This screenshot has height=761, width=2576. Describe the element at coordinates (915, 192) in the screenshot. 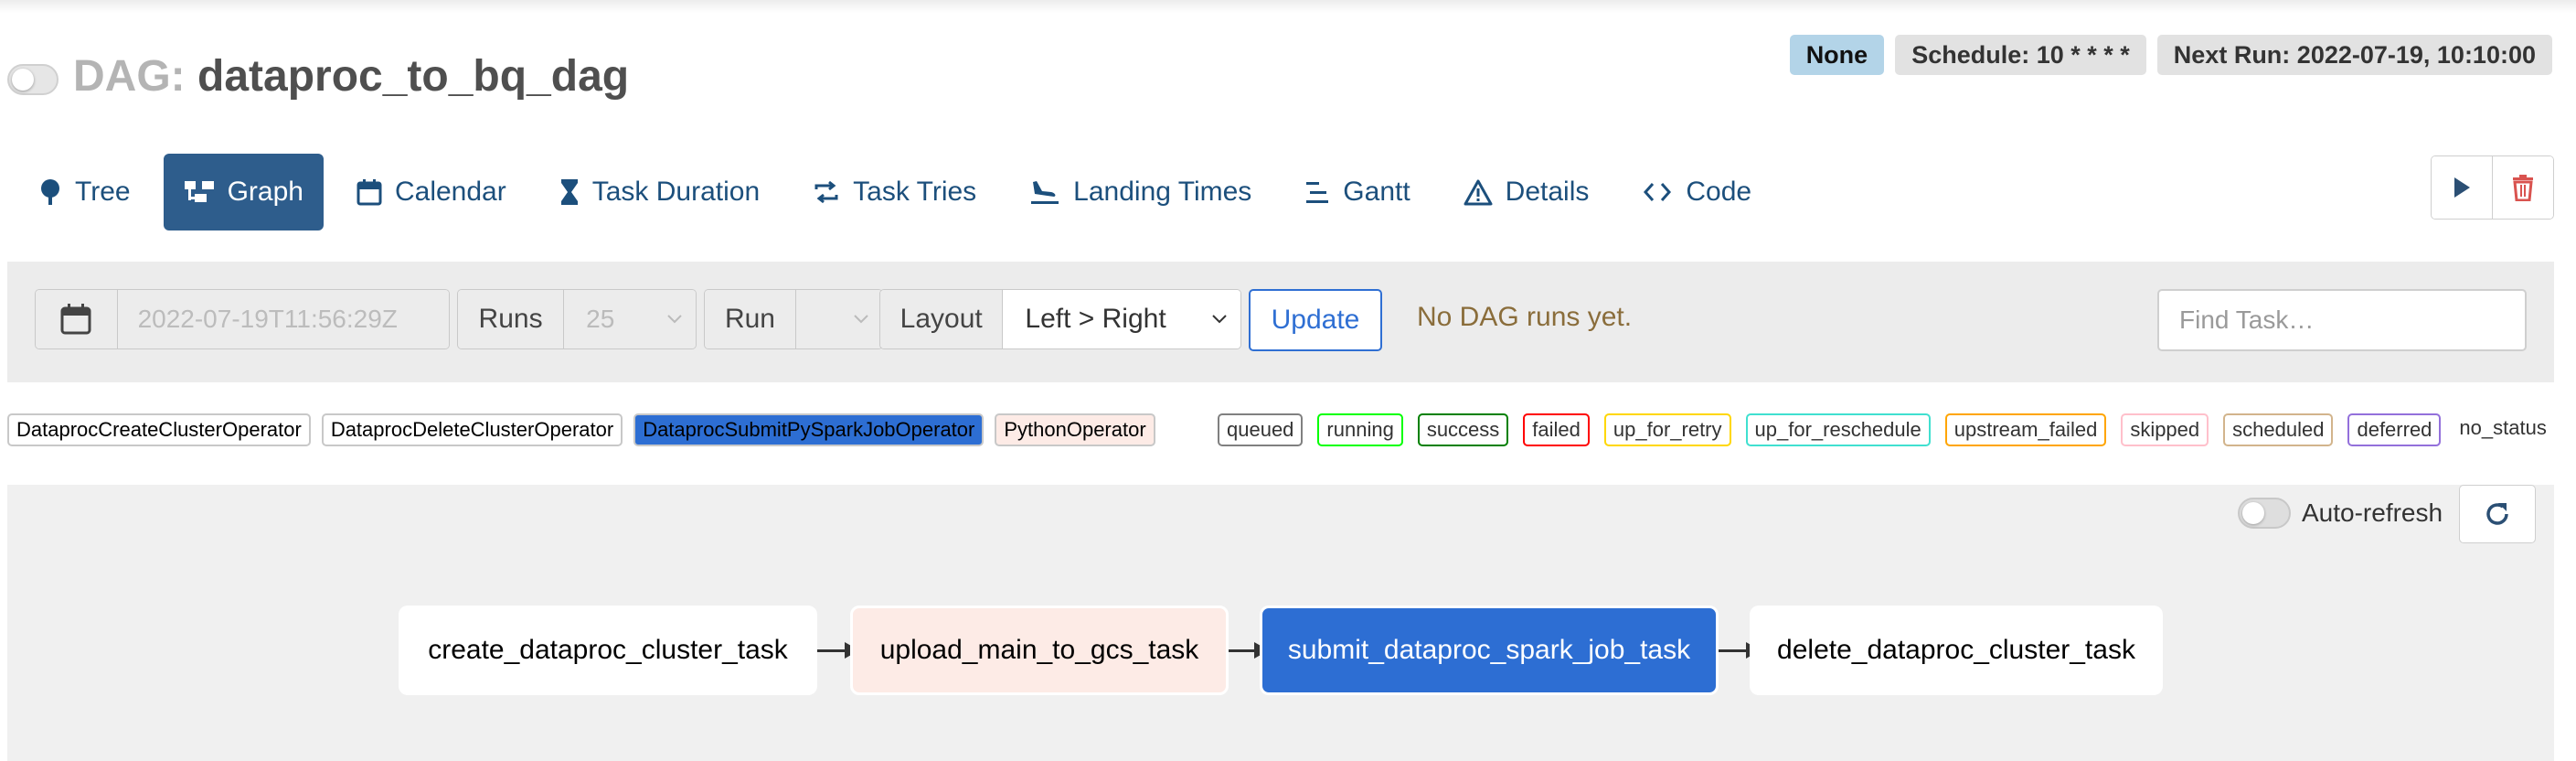

I see `tab-label: Task Tries` at that location.